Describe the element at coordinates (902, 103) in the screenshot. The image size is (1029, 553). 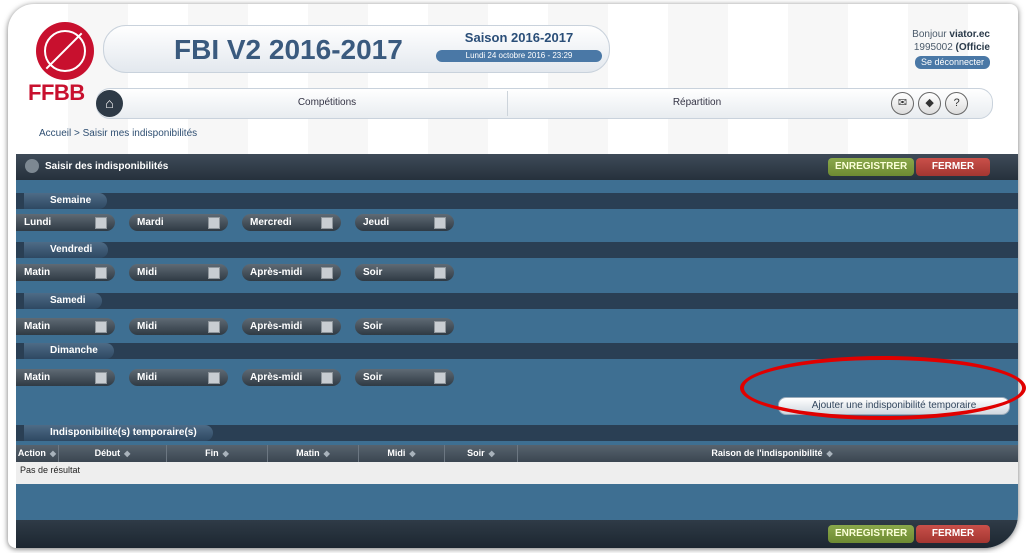
I see `mail-icon: ✉` at that location.